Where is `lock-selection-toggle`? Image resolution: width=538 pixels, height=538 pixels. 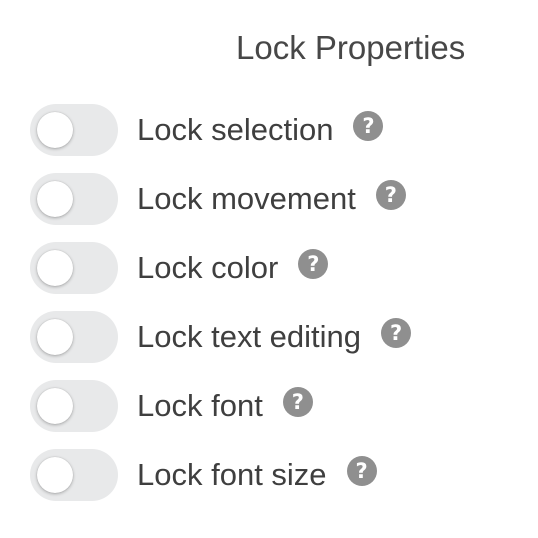 lock-selection-toggle is located at coordinates (74, 130).